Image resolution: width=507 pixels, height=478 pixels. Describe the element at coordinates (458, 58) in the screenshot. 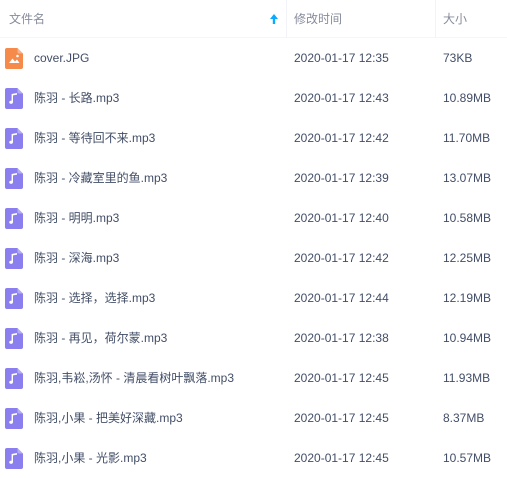

I see `file-size: 73KB` at that location.